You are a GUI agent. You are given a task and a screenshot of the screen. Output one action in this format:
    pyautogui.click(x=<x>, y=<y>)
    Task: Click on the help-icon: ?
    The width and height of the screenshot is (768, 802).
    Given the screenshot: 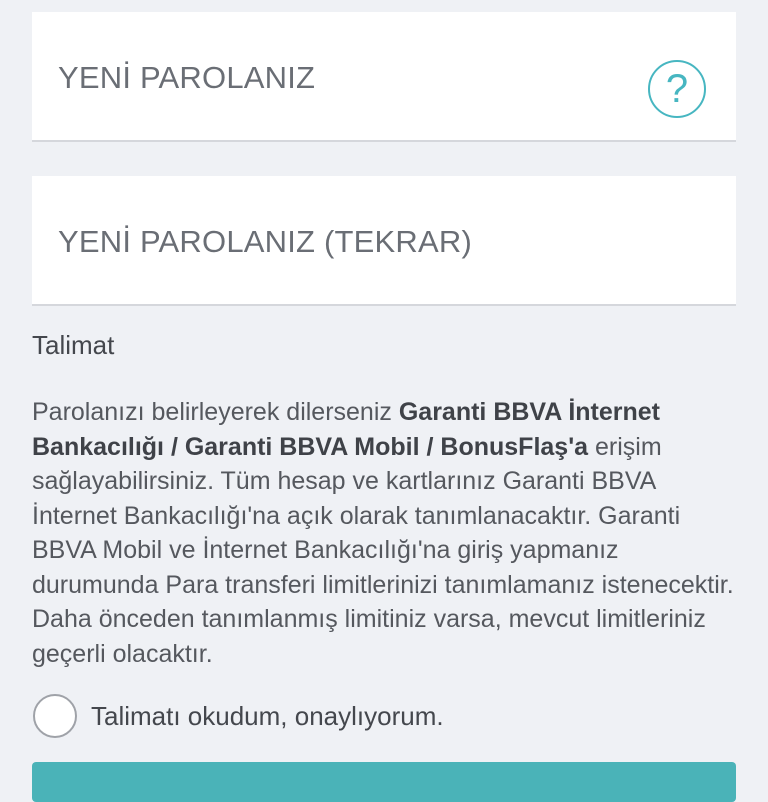 What is the action you would take?
    pyautogui.click(x=677, y=89)
    